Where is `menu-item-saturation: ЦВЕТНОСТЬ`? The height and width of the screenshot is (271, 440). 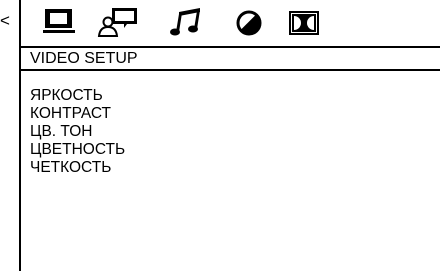 menu-item-saturation: ЦВЕТНОСТЬ is located at coordinates (77, 150).